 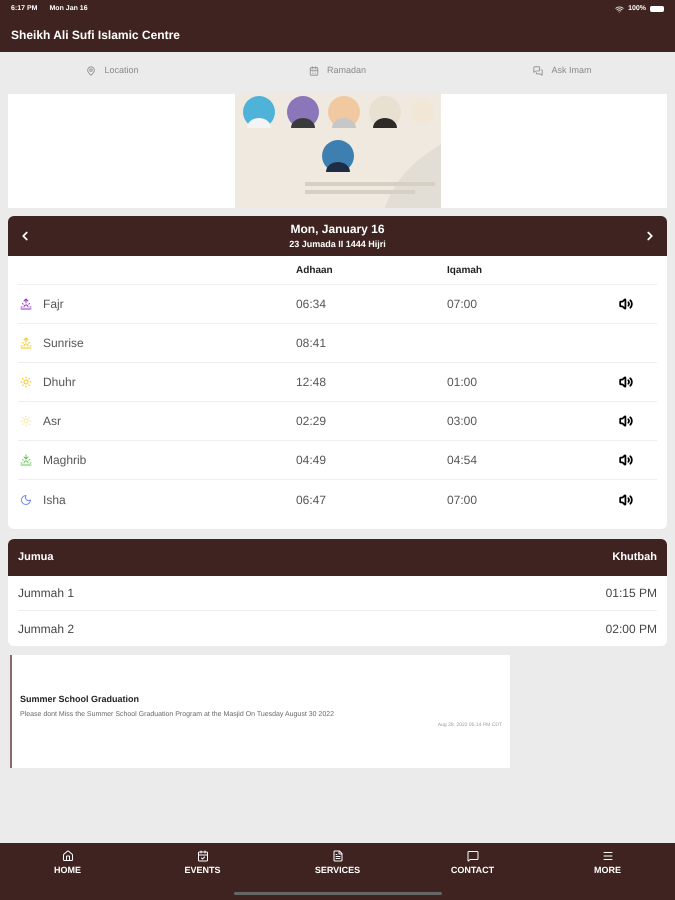 I want to click on tab-bar-item: SERVICES, so click(x=337, y=864).